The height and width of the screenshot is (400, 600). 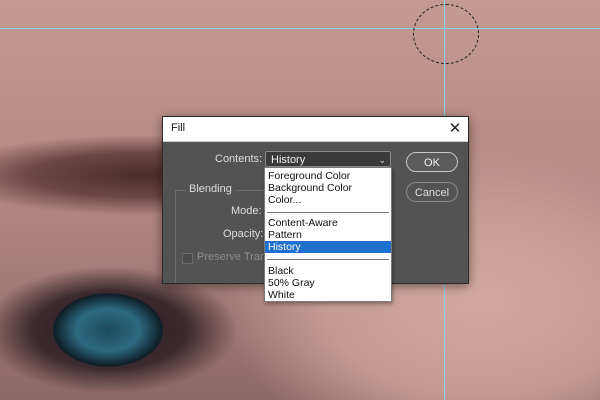 I want to click on chevron-down-icon: ⌄, so click(x=382, y=160).